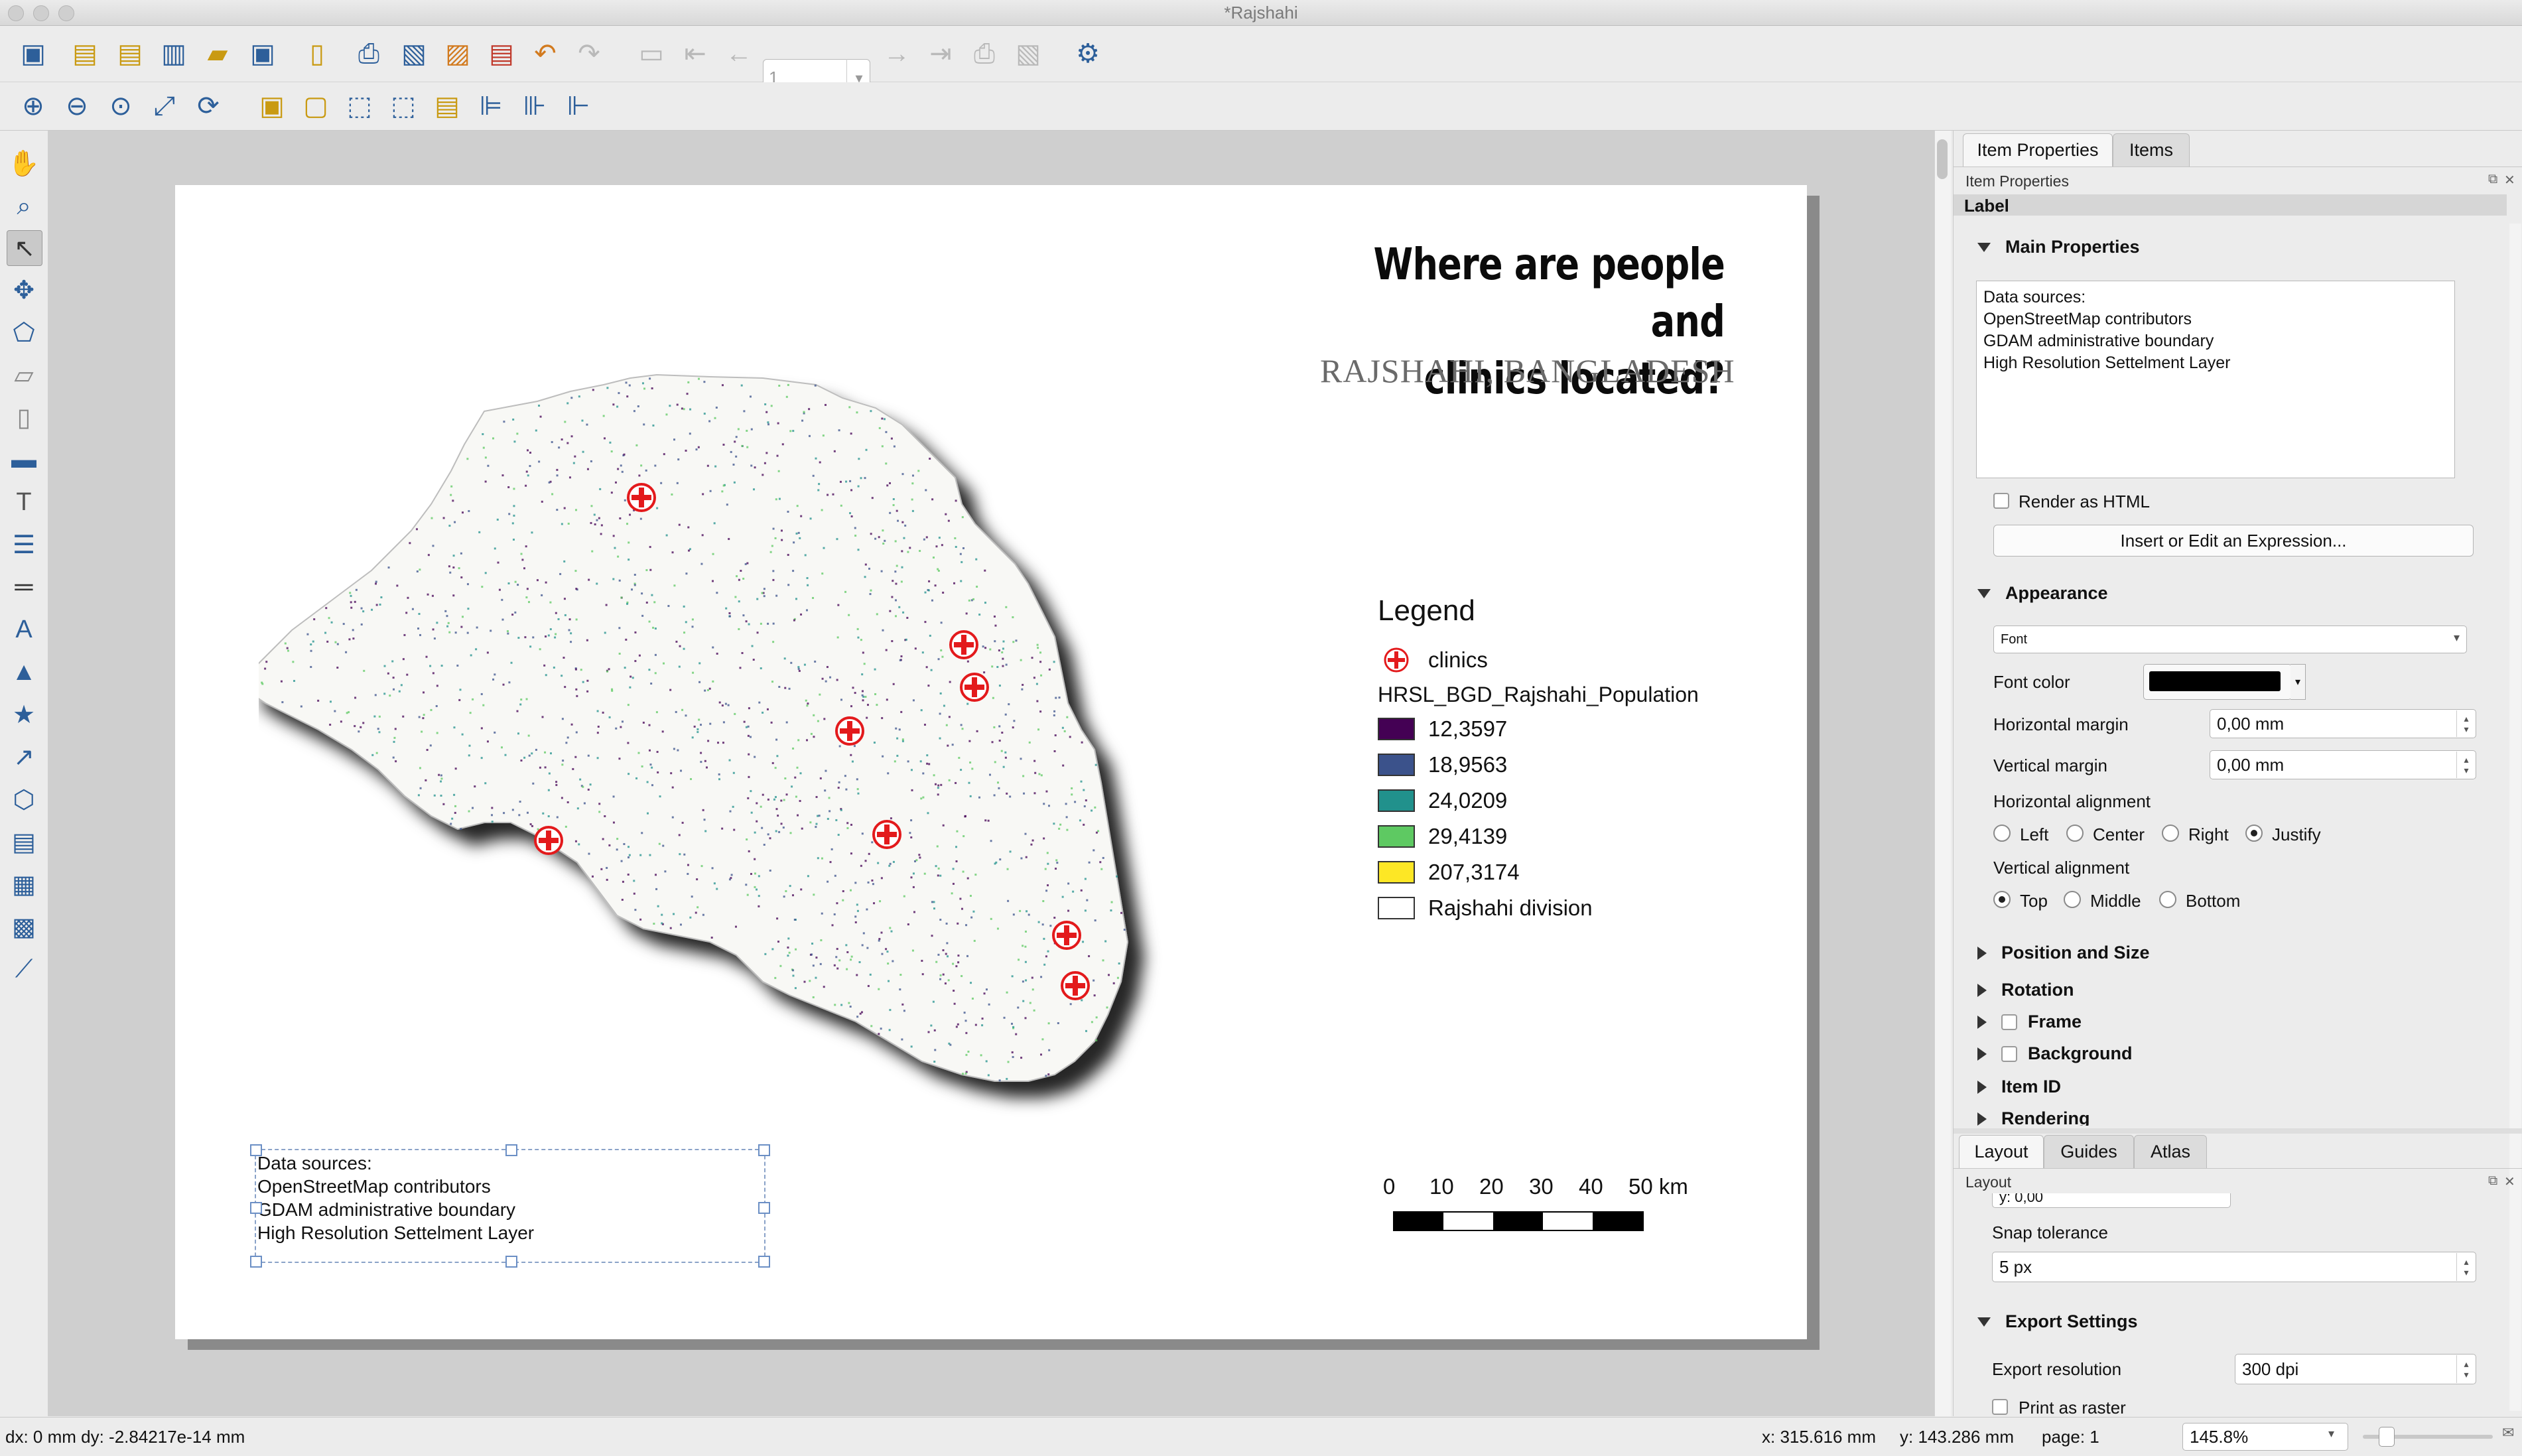 The image size is (2522, 1456). What do you see at coordinates (2001, 1151) in the screenshot?
I see `tab-layout: Layout` at bounding box center [2001, 1151].